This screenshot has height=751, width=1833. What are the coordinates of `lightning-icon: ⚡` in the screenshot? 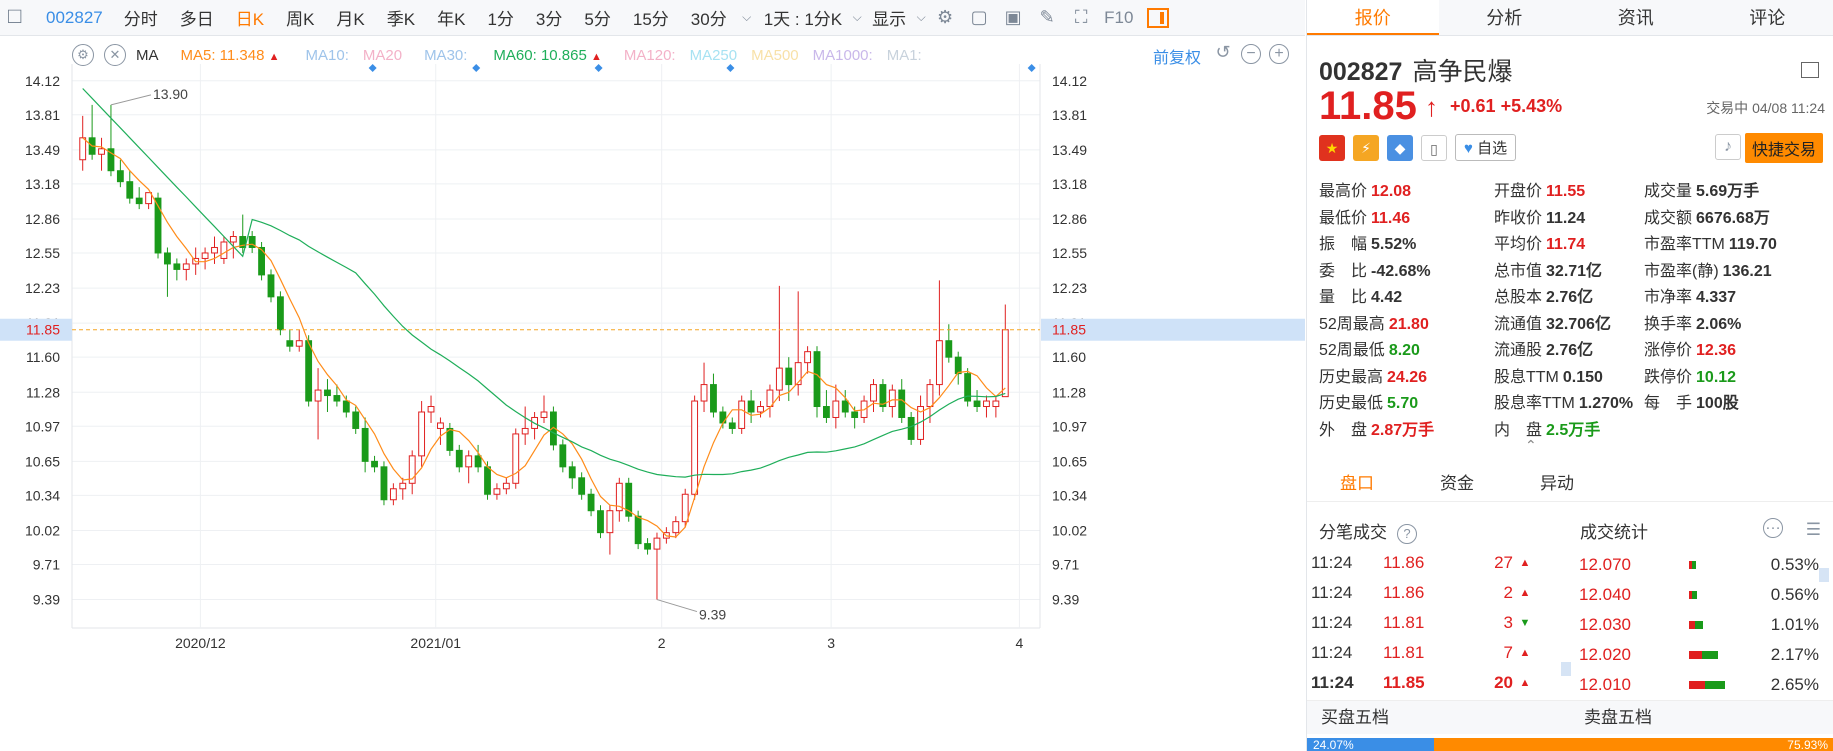 It's located at (1366, 147).